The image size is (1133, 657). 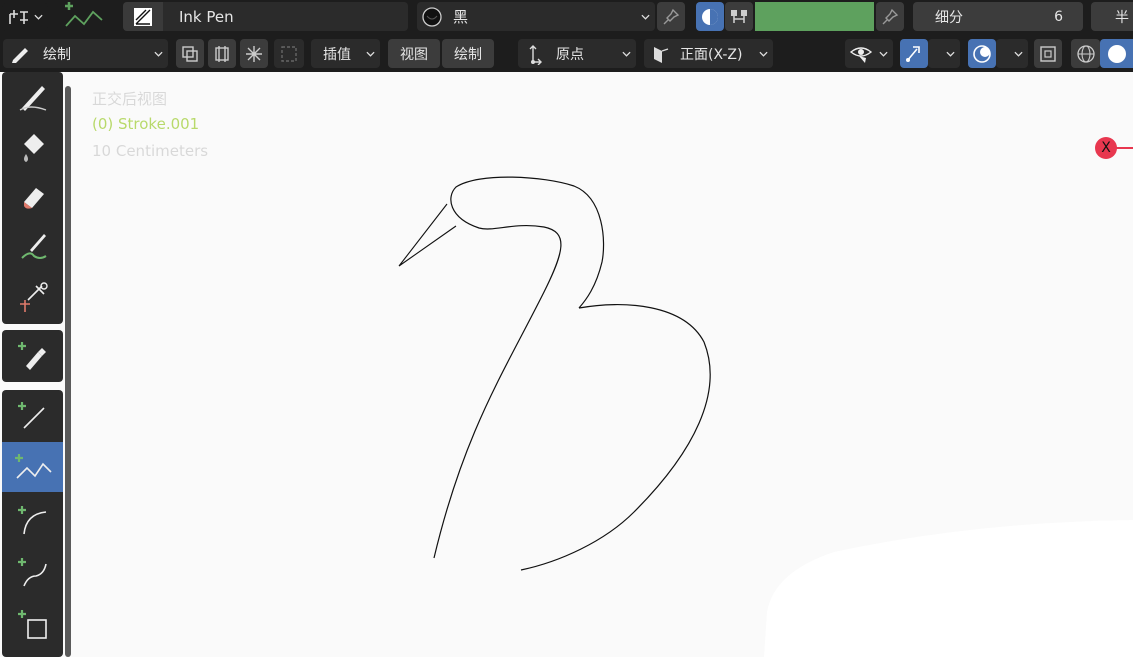 What do you see at coordinates (998, 16) in the screenshot?
I see `subdivision-field: 细分 6` at bounding box center [998, 16].